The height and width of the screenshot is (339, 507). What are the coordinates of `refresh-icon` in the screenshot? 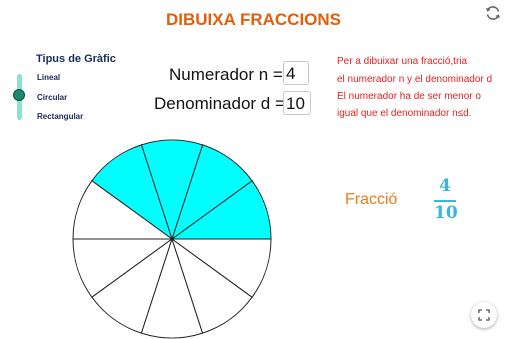 It's located at (493, 13).